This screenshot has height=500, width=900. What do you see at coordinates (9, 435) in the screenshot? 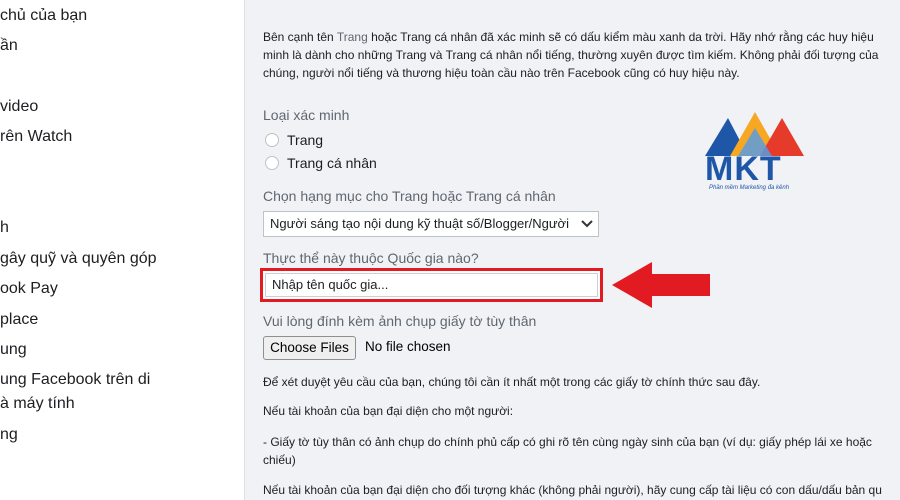
I see `sidebar-item-12: ng` at bounding box center [9, 435].